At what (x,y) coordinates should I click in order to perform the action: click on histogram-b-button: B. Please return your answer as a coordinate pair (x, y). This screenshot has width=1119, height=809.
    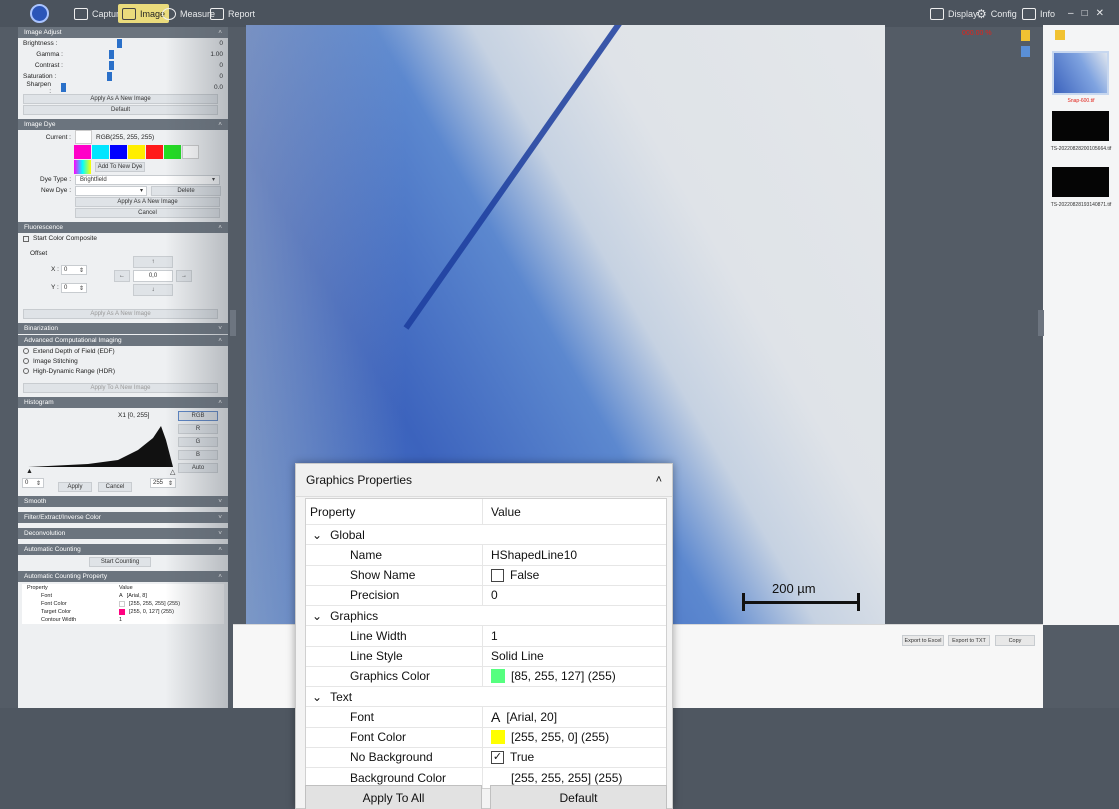
    Looking at the image, I should click on (198, 455).